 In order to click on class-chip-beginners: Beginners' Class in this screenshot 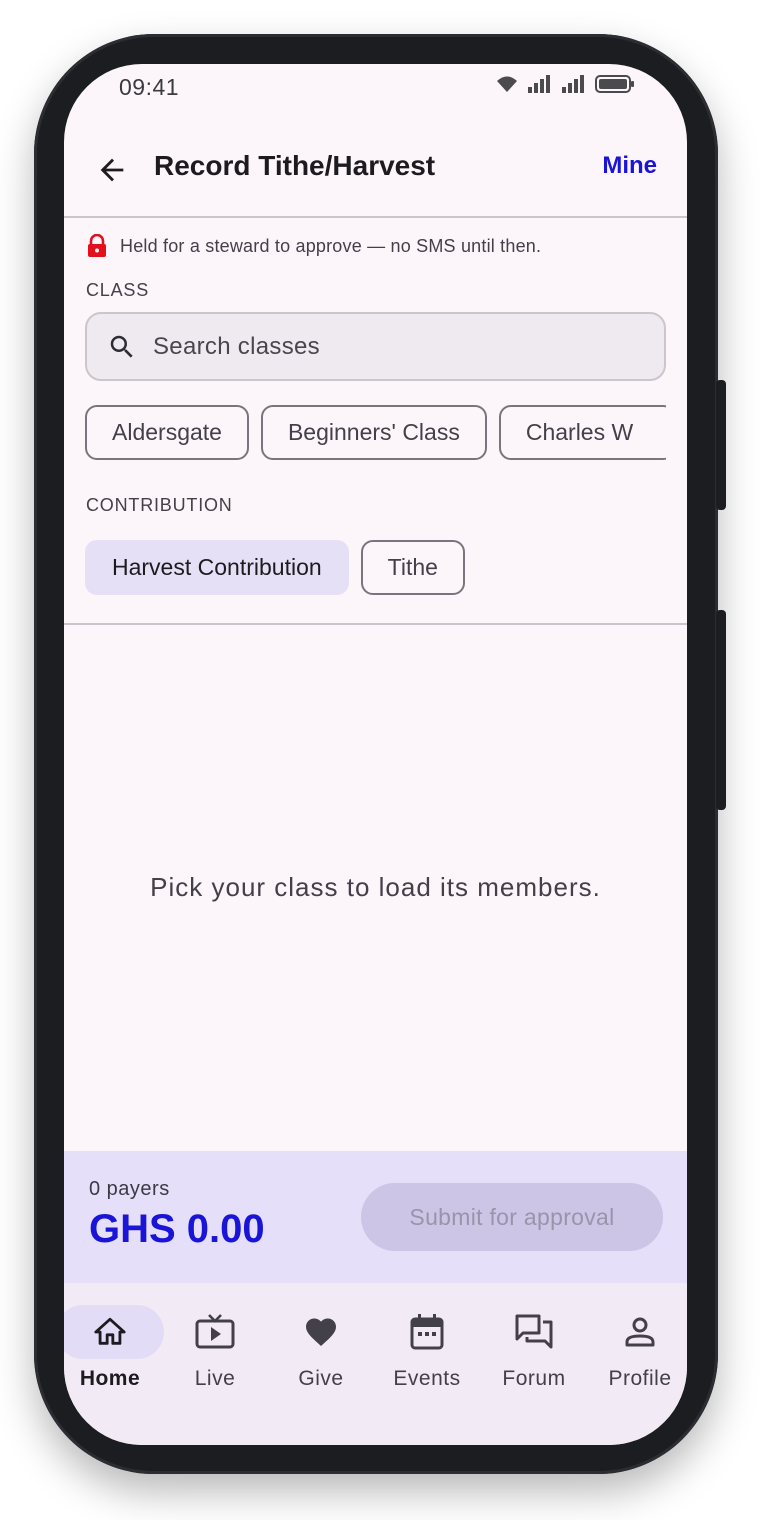, I will do `click(373, 432)`.